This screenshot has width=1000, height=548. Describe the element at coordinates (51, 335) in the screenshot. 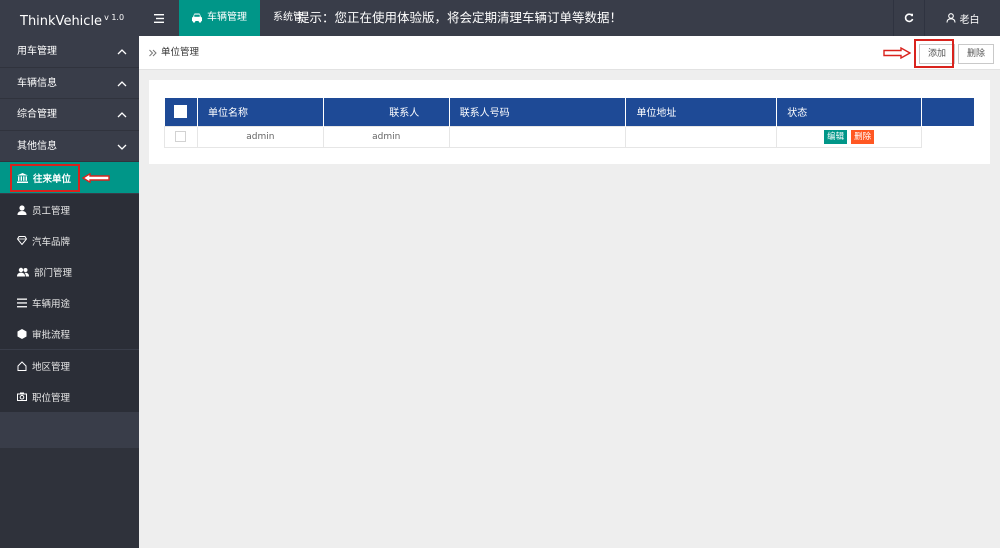

I see `sidebar-item-label: 审批流程` at that location.